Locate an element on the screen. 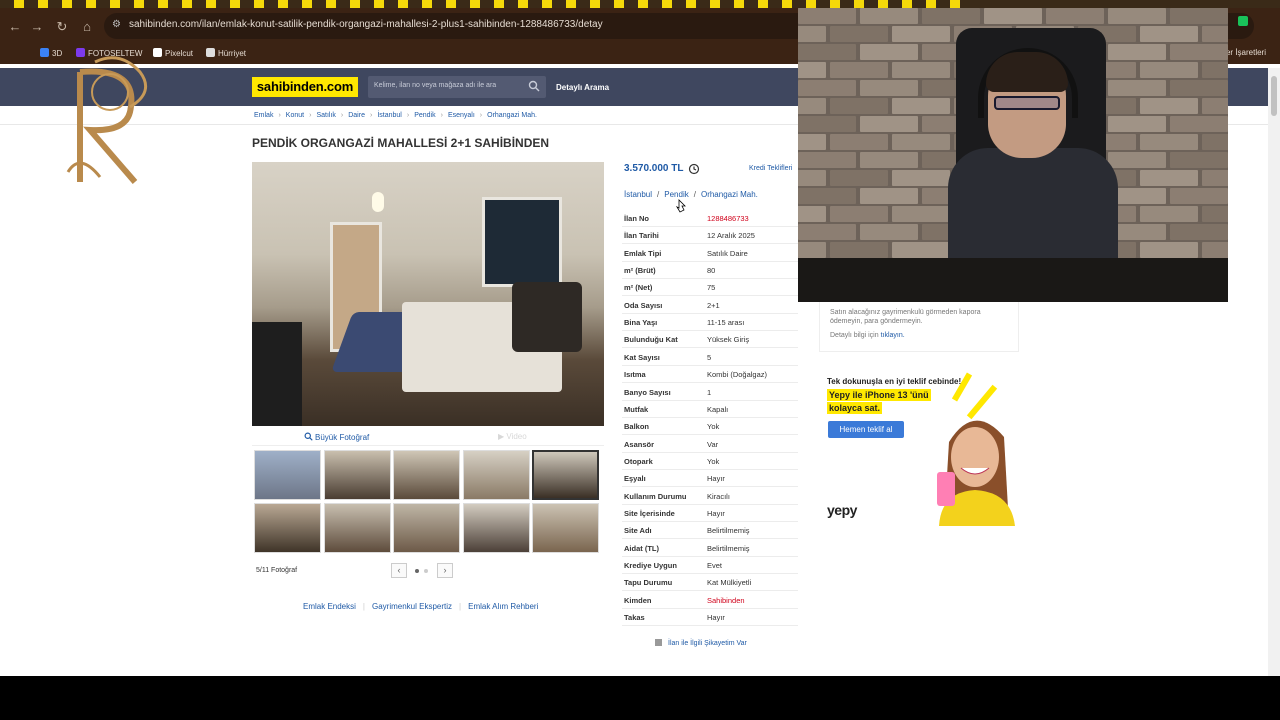  breadcrumb-item: Konut is located at coordinates (295, 115).